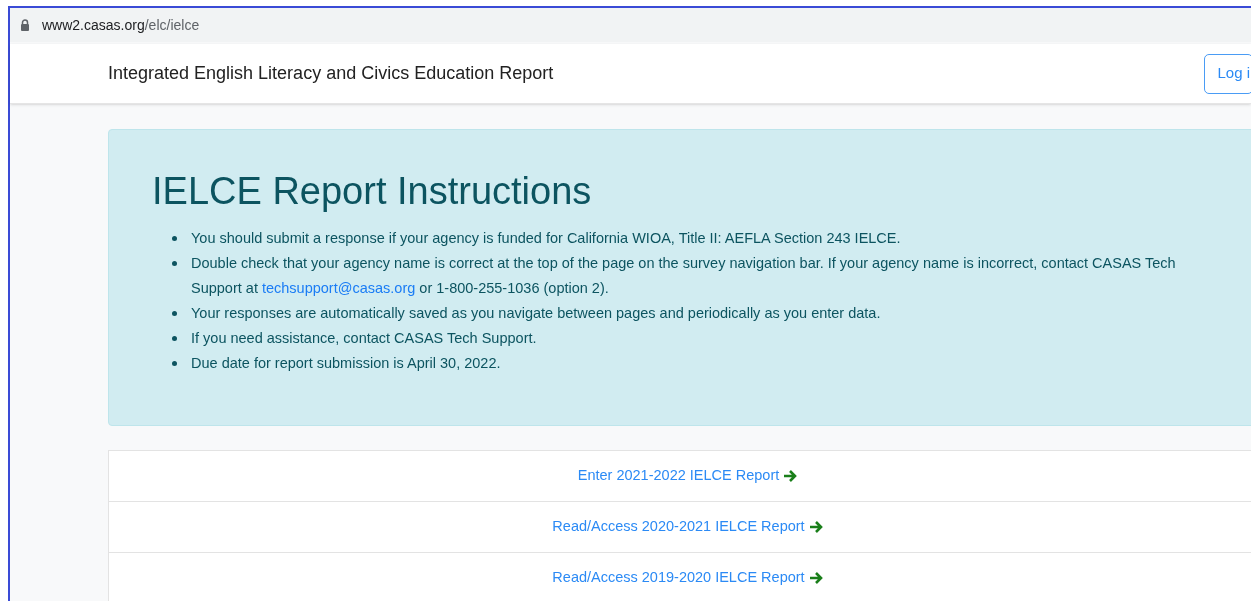 The image size is (1251, 601). What do you see at coordinates (1227, 73) in the screenshot?
I see `login-button: Log i` at bounding box center [1227, 73].